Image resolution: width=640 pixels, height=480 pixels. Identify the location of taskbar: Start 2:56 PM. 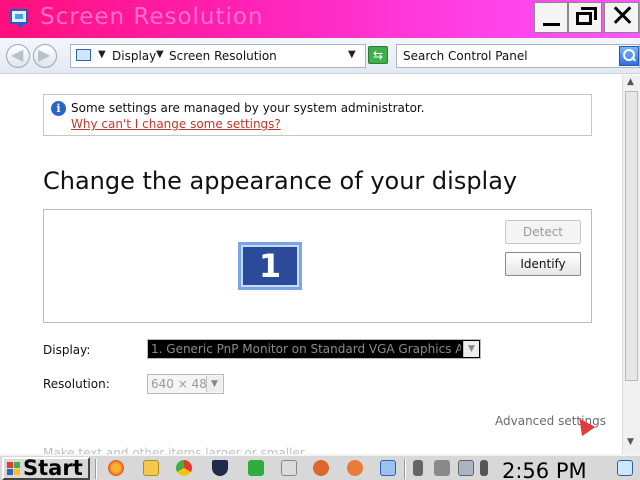
(320, 467).